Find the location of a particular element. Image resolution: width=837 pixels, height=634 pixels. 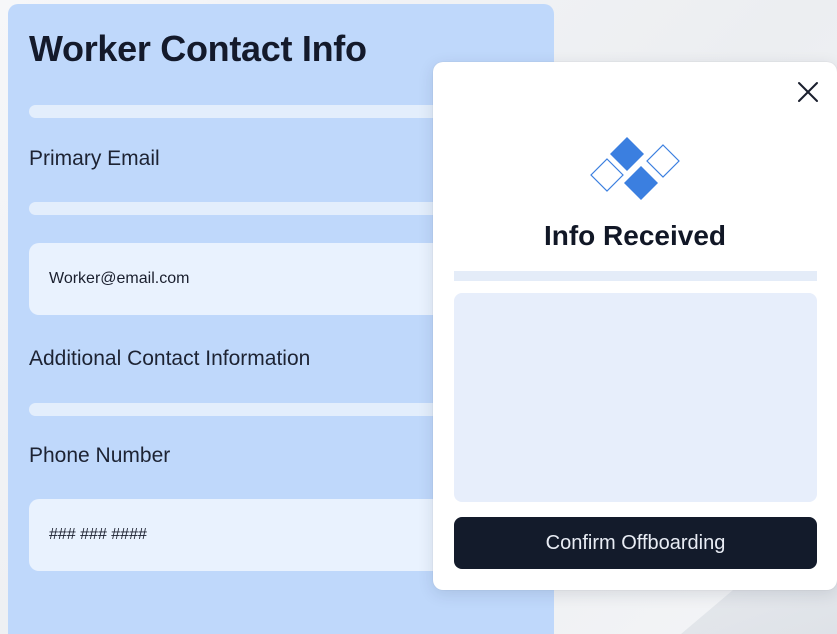

close-icon is located at coordinates (808, 92).